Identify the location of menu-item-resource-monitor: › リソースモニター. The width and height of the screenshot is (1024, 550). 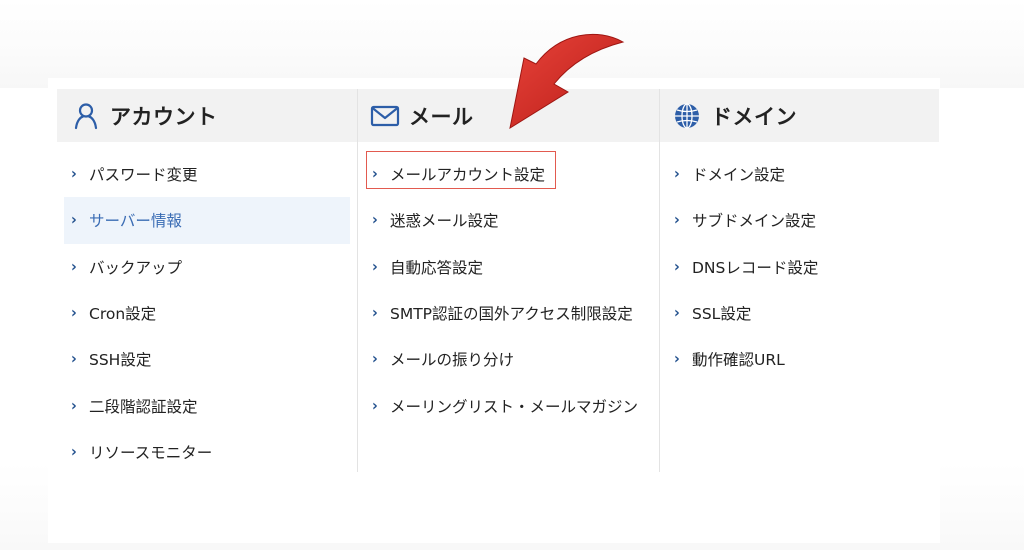
(207, 452).